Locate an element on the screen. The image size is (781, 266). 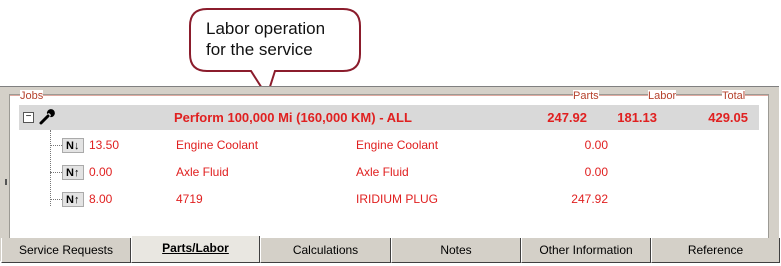
part-qty: 8.00 is located at coordinates (101, 199).